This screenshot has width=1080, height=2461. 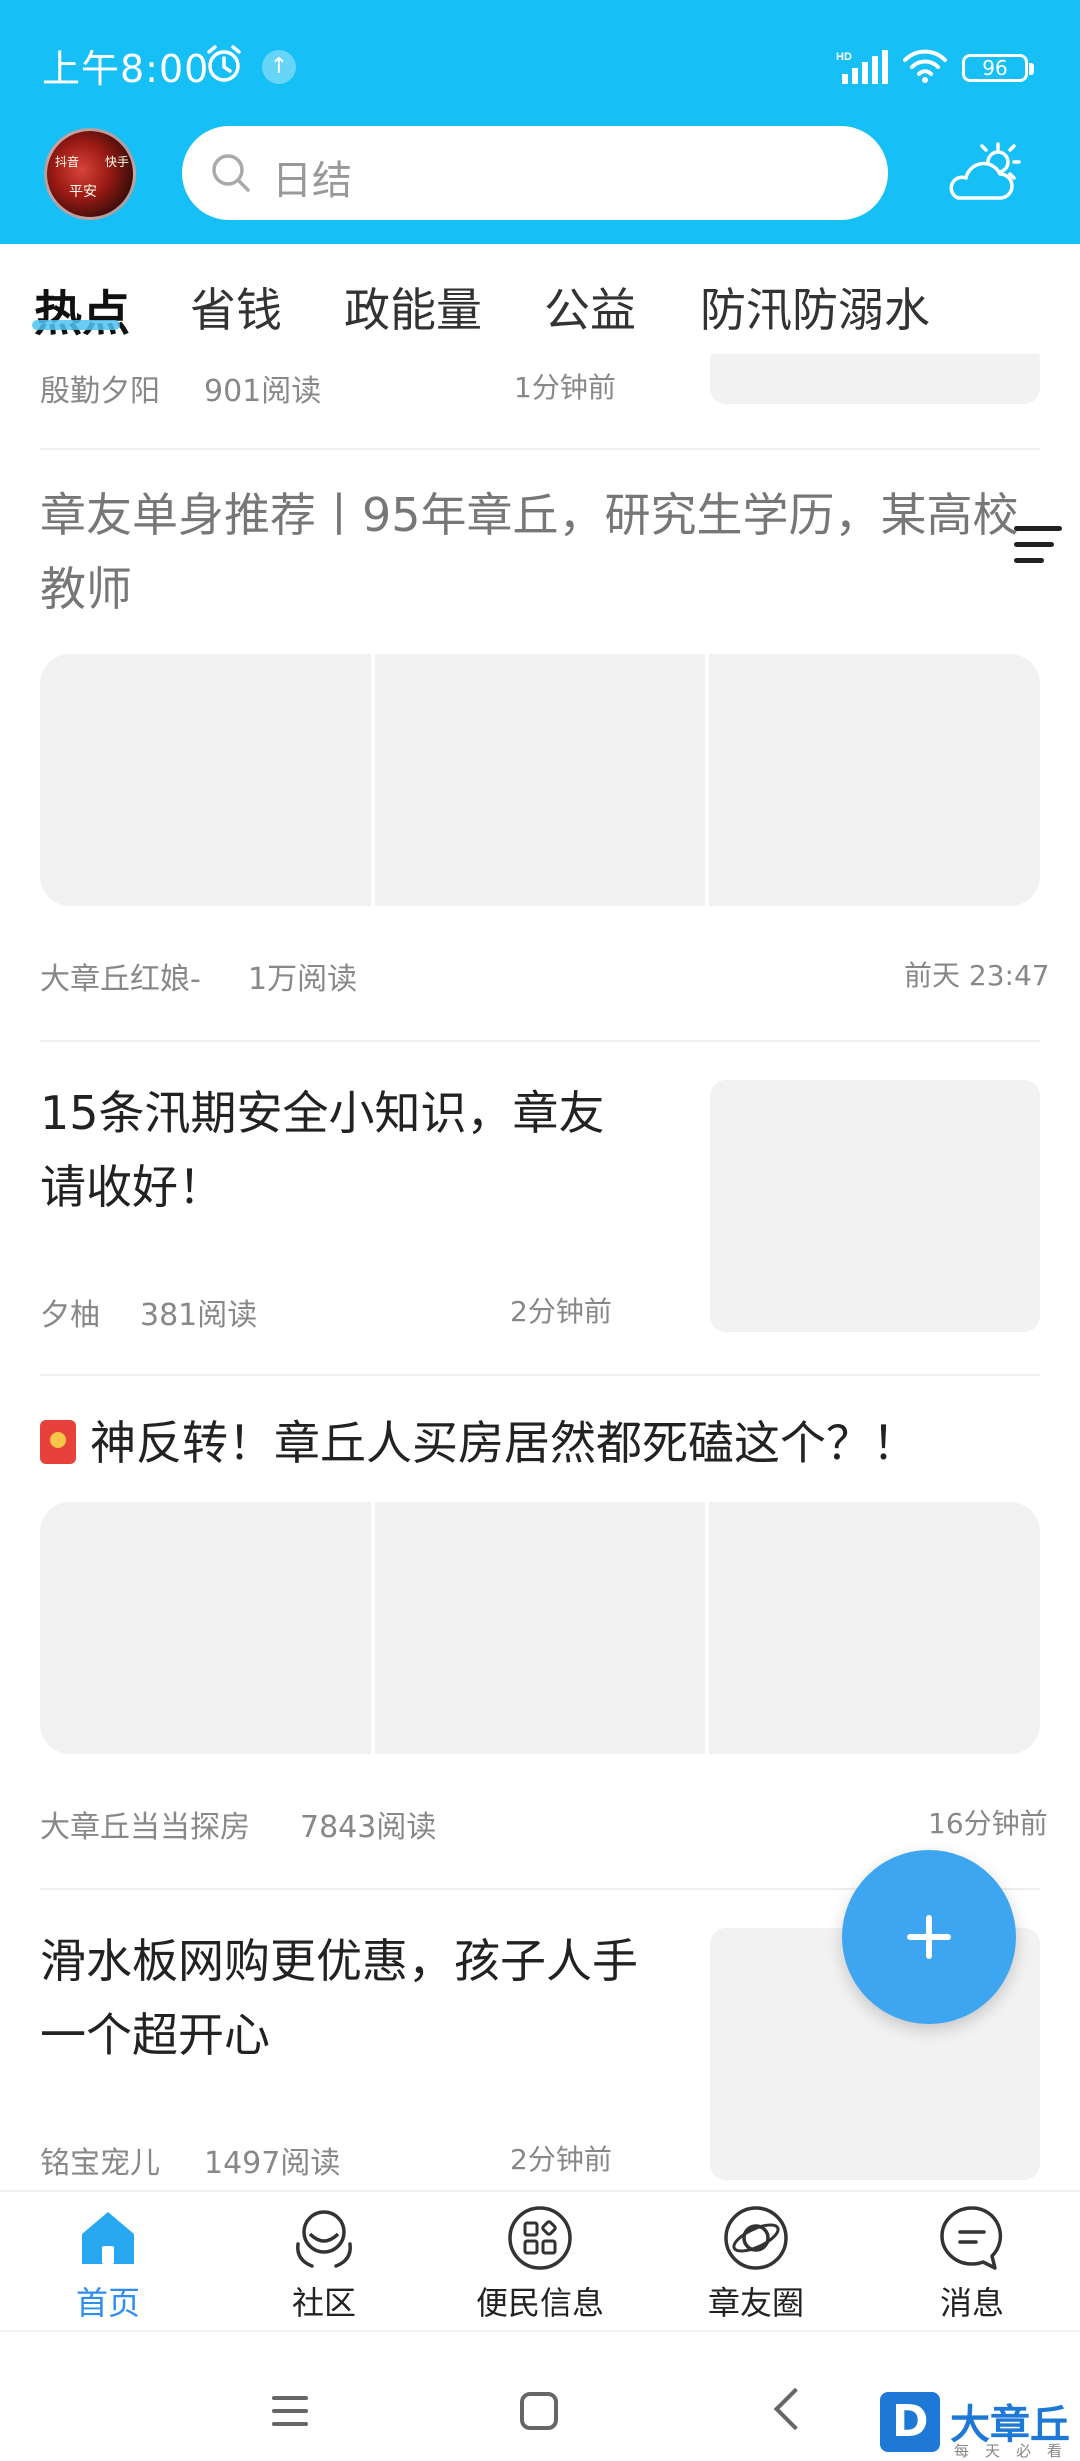 I want to click on item-reads: 381阅读, so click(x=199, y=1315).